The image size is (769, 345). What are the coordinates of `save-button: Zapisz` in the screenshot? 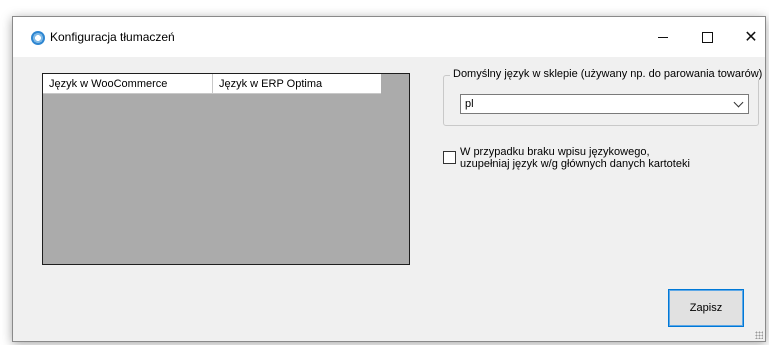 It's located at (706, 308).